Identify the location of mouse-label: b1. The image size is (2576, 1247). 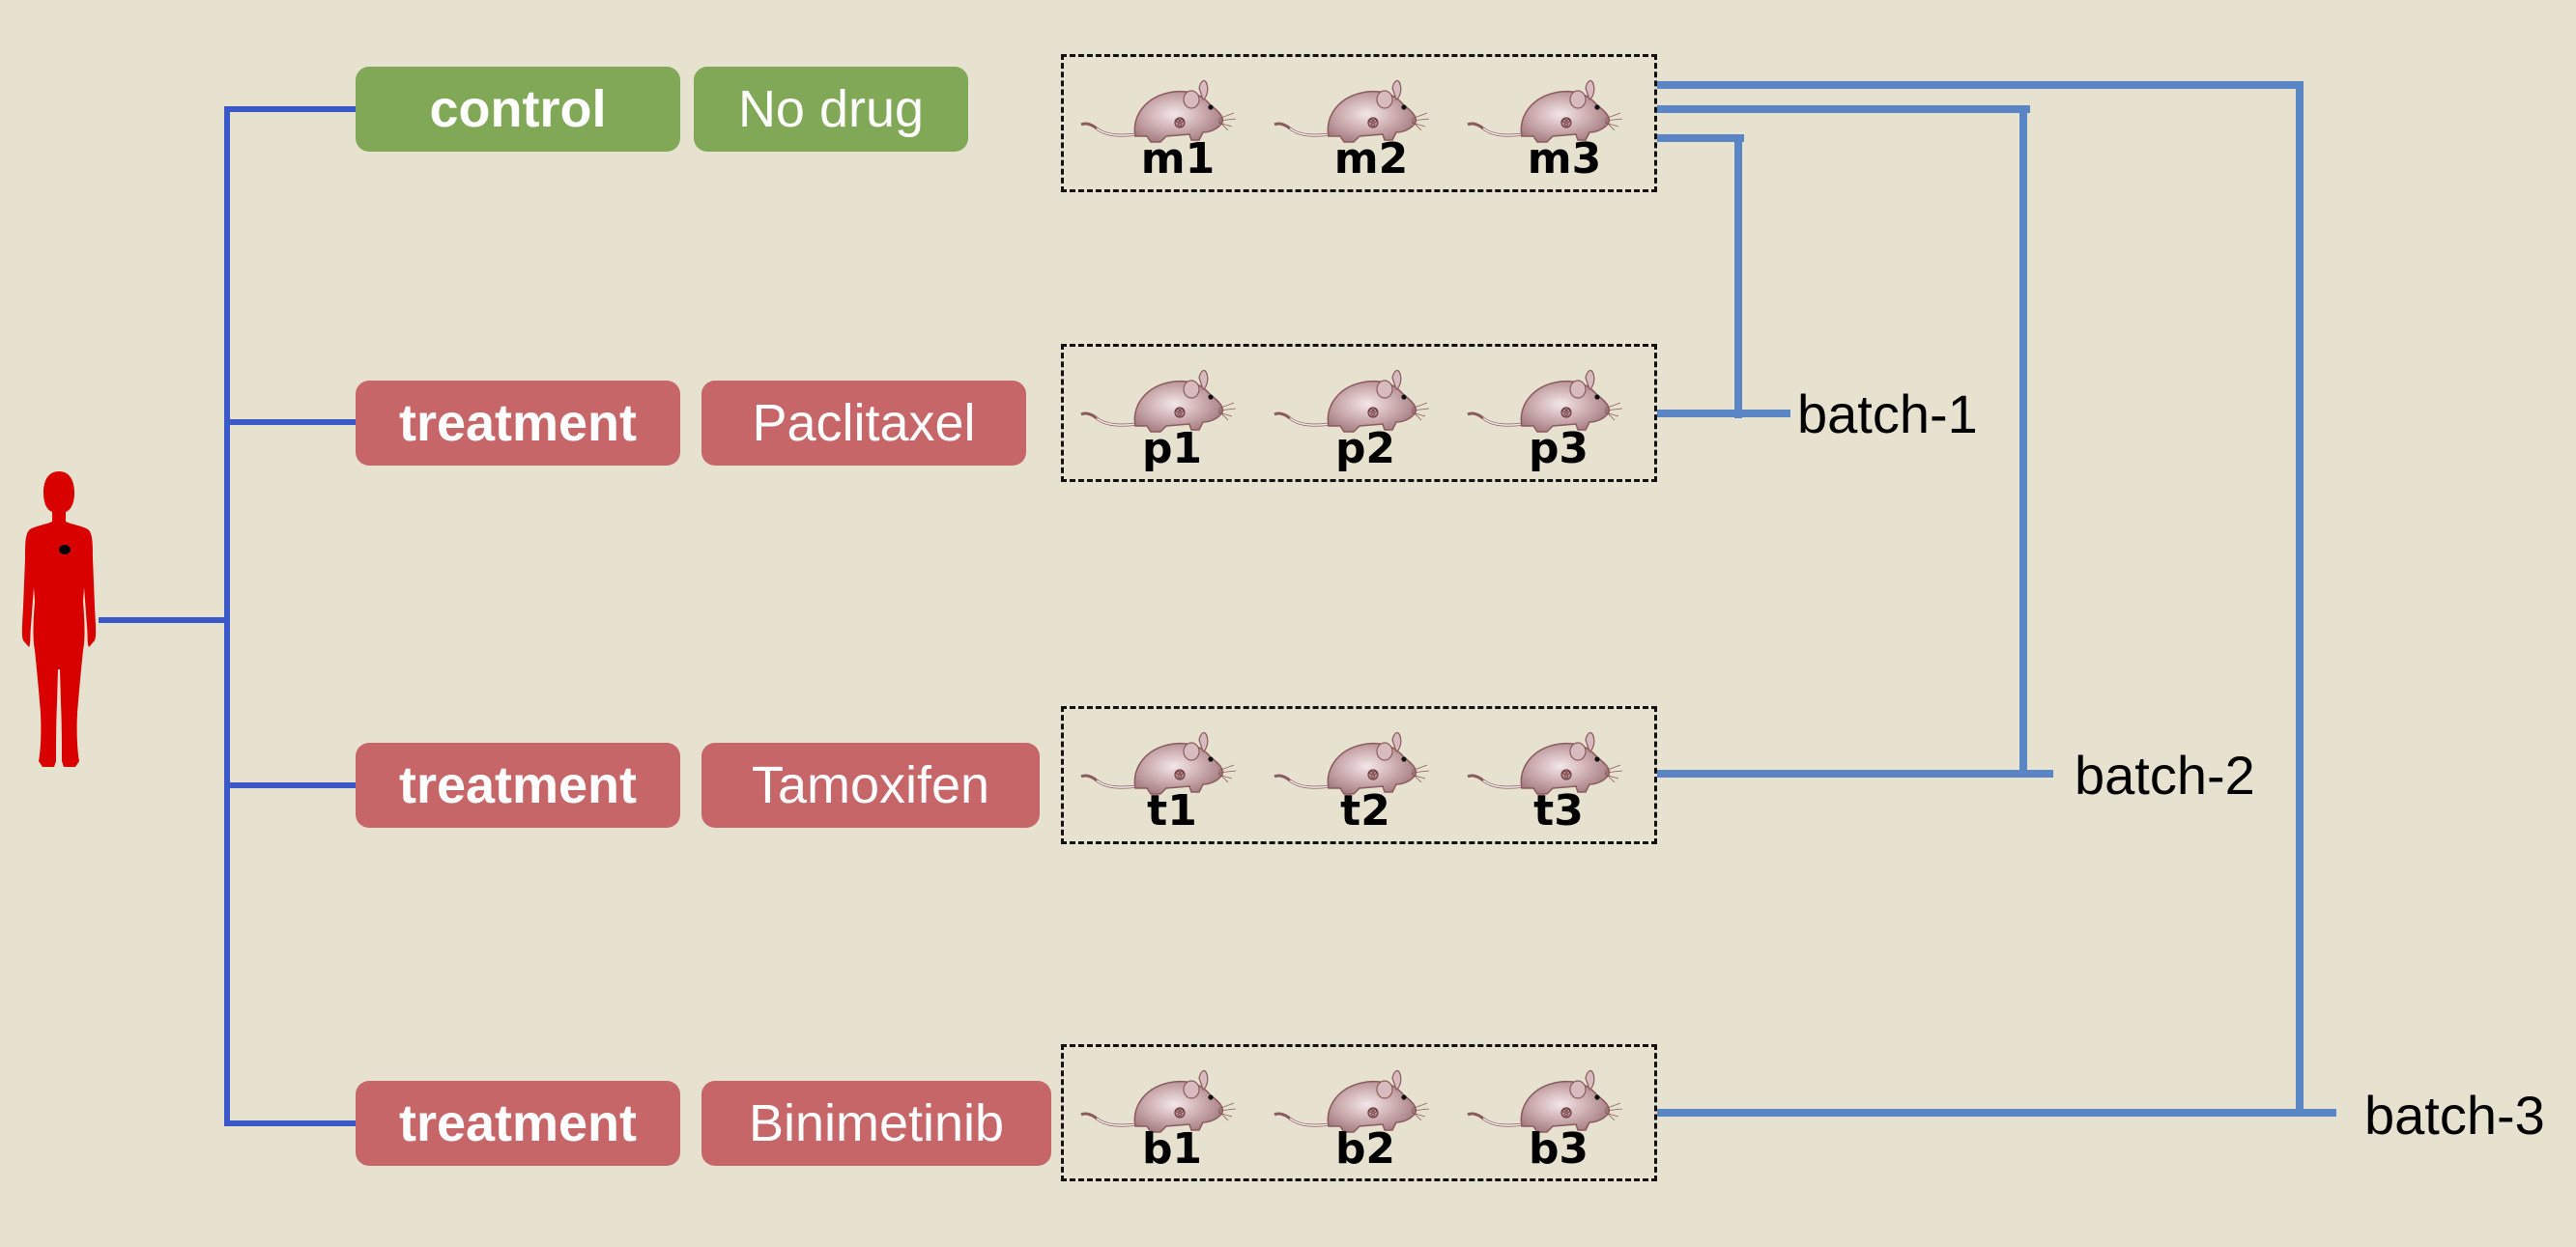
(1172, 1149).